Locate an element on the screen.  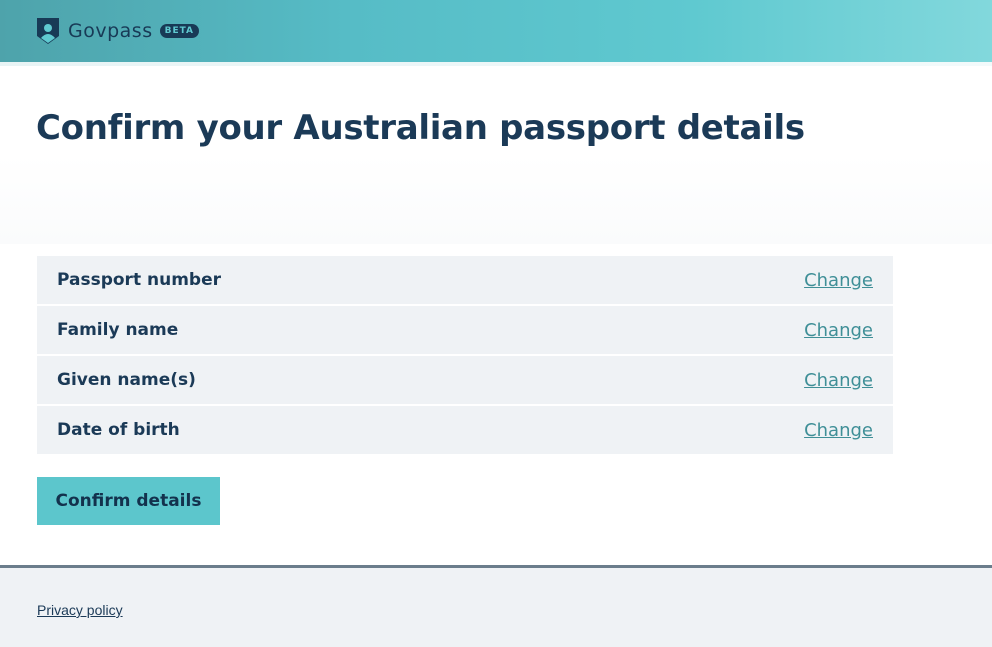
row-label: Given name(s) is located at coordinates (126, 380).